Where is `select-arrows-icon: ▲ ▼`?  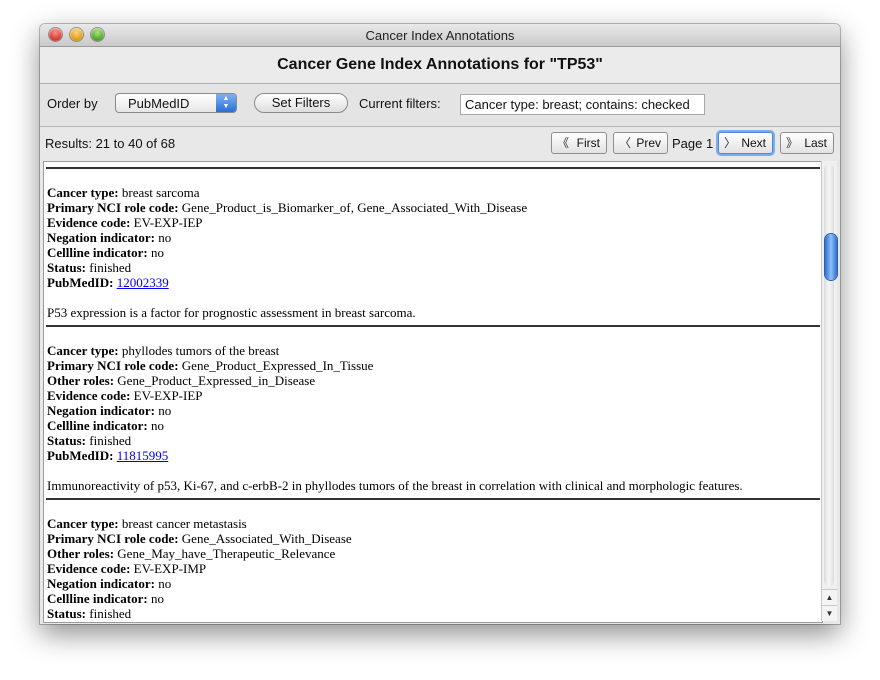 select-arrows-icon: ▲ ▼ is located at coordinates (226, 103).